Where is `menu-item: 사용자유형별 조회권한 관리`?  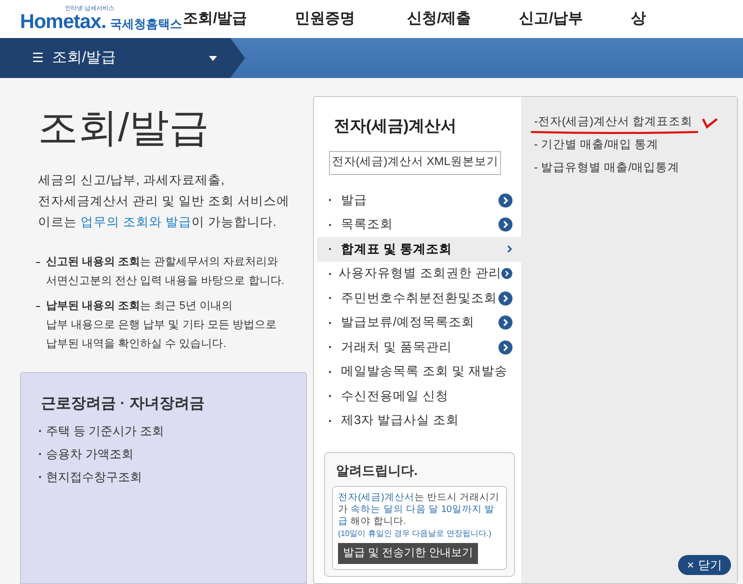
menu-item: 사용자유형별 조회권한 관리 is located at coordinates (419, 274).